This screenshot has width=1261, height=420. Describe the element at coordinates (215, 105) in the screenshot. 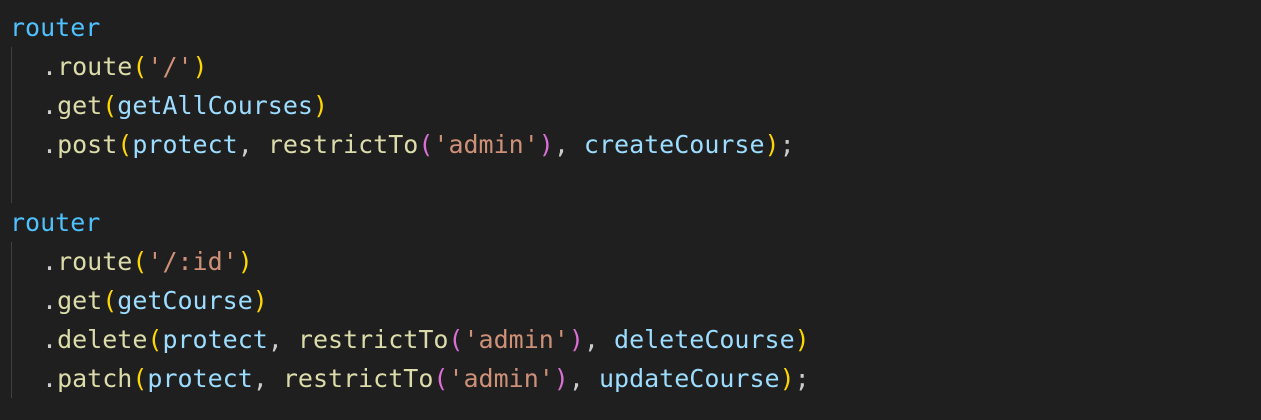

I see `get-handler: getAllCourses` at that location.